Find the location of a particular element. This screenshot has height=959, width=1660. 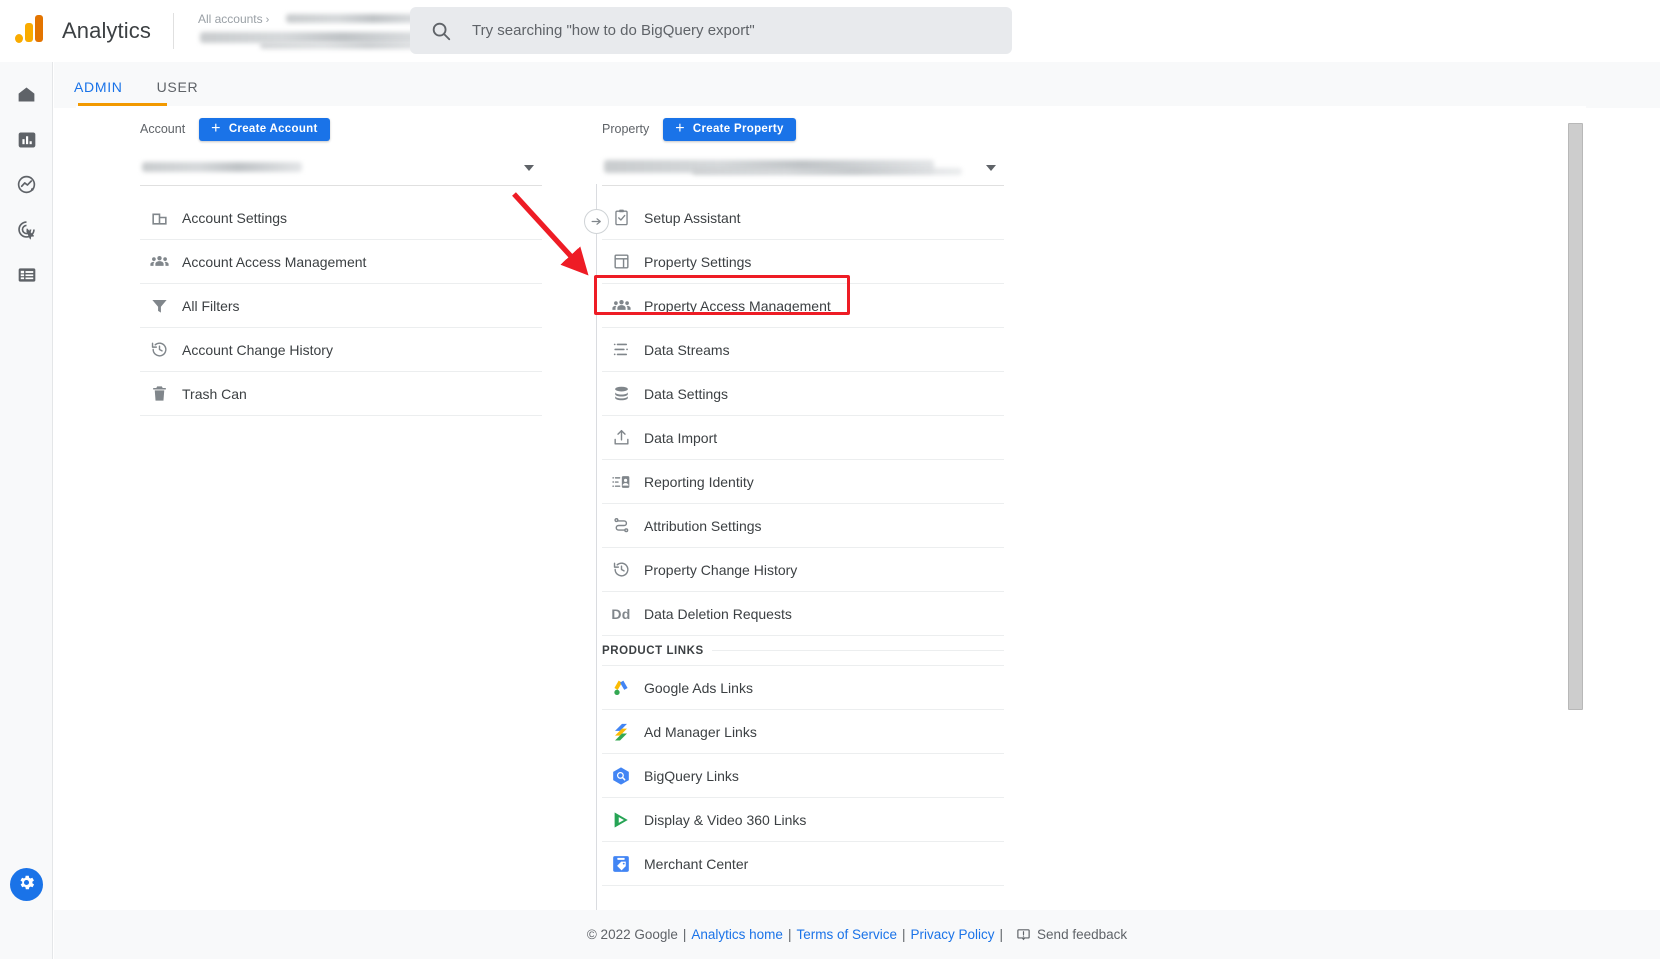

create-property-button: + Create Property is located at coordinates (729, 129).